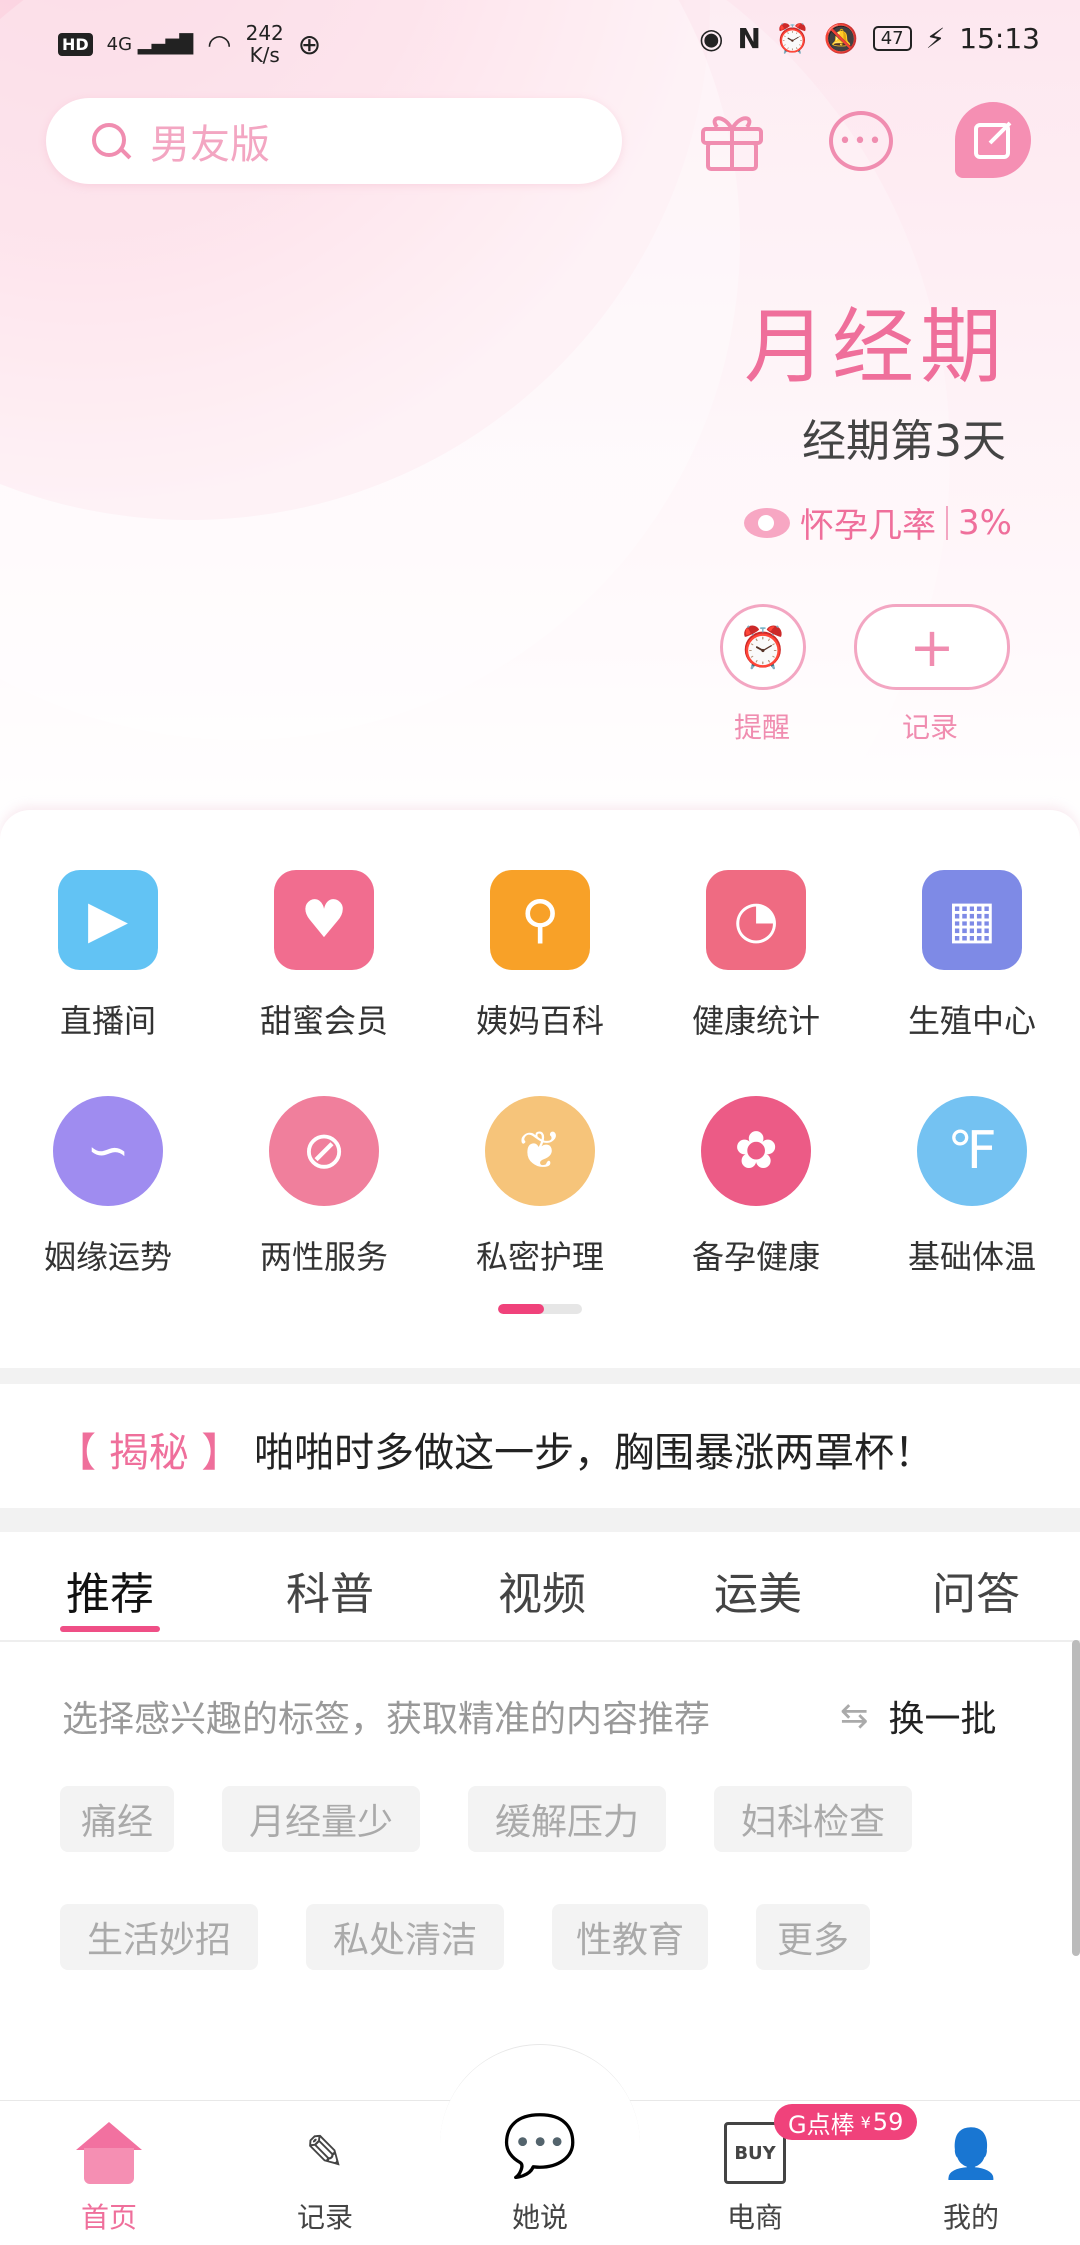 The height and width of the screenshot is (2245, 1080). Describe the element at coordinates (970, 2217) in the screenshot. I see `nav-mine-label: 我的` at that location.